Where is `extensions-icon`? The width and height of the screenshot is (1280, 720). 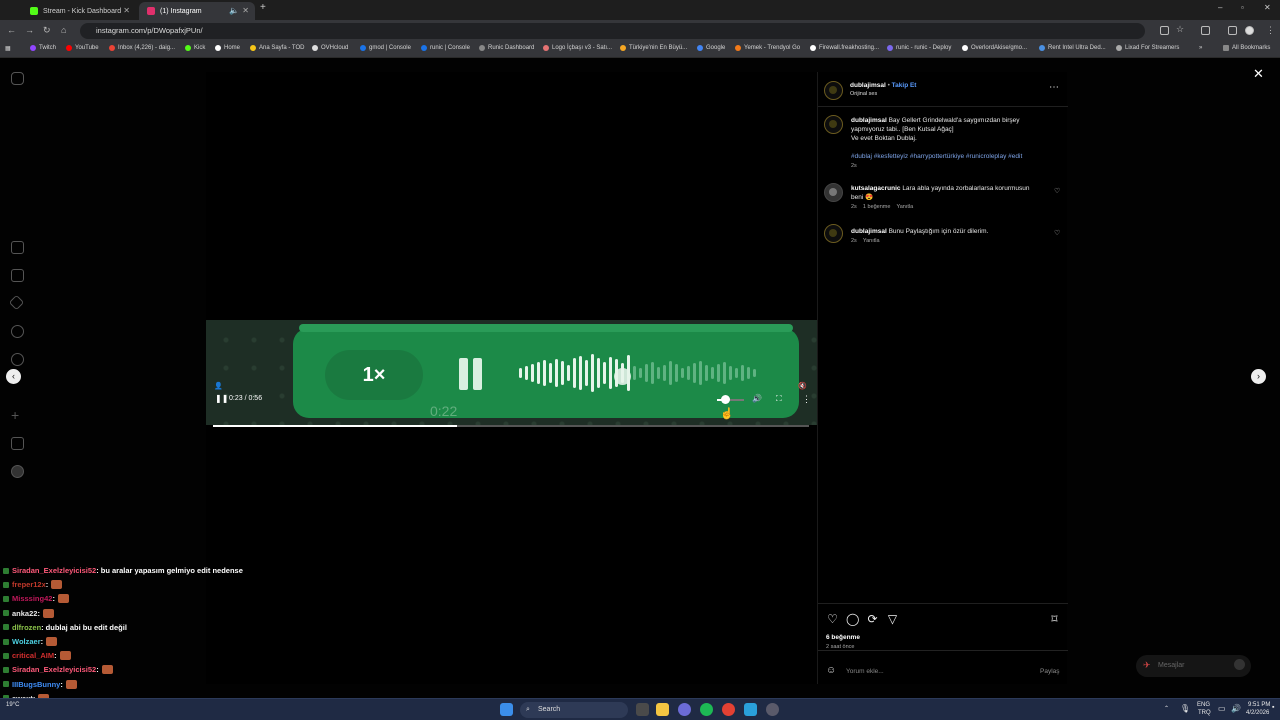
extensions-icon is located at coordinates (1205, 30).